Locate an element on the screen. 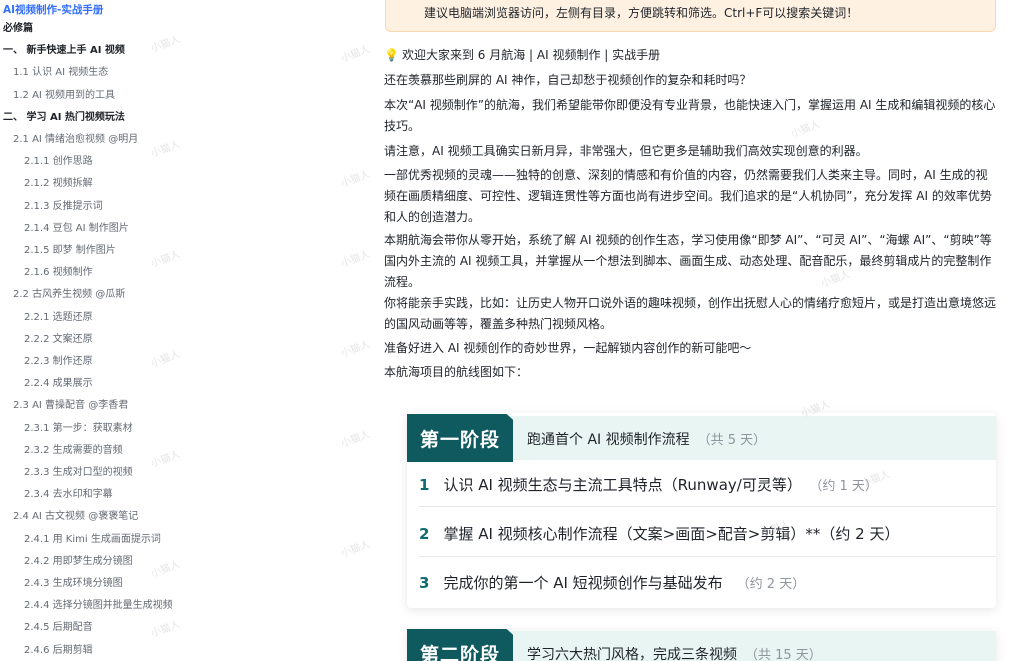  task-2: 2 掌握 AI 视频核心制作流程（文案>画面>配音>剪辑）**（约 2 天） is located at coordinates (666, 533).